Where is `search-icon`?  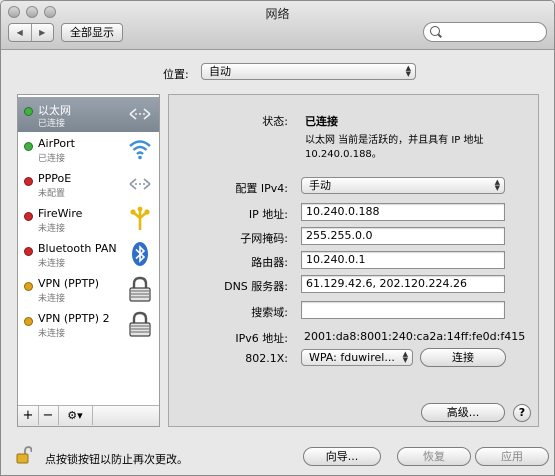 search-icon is located at coordinates (435, 31).